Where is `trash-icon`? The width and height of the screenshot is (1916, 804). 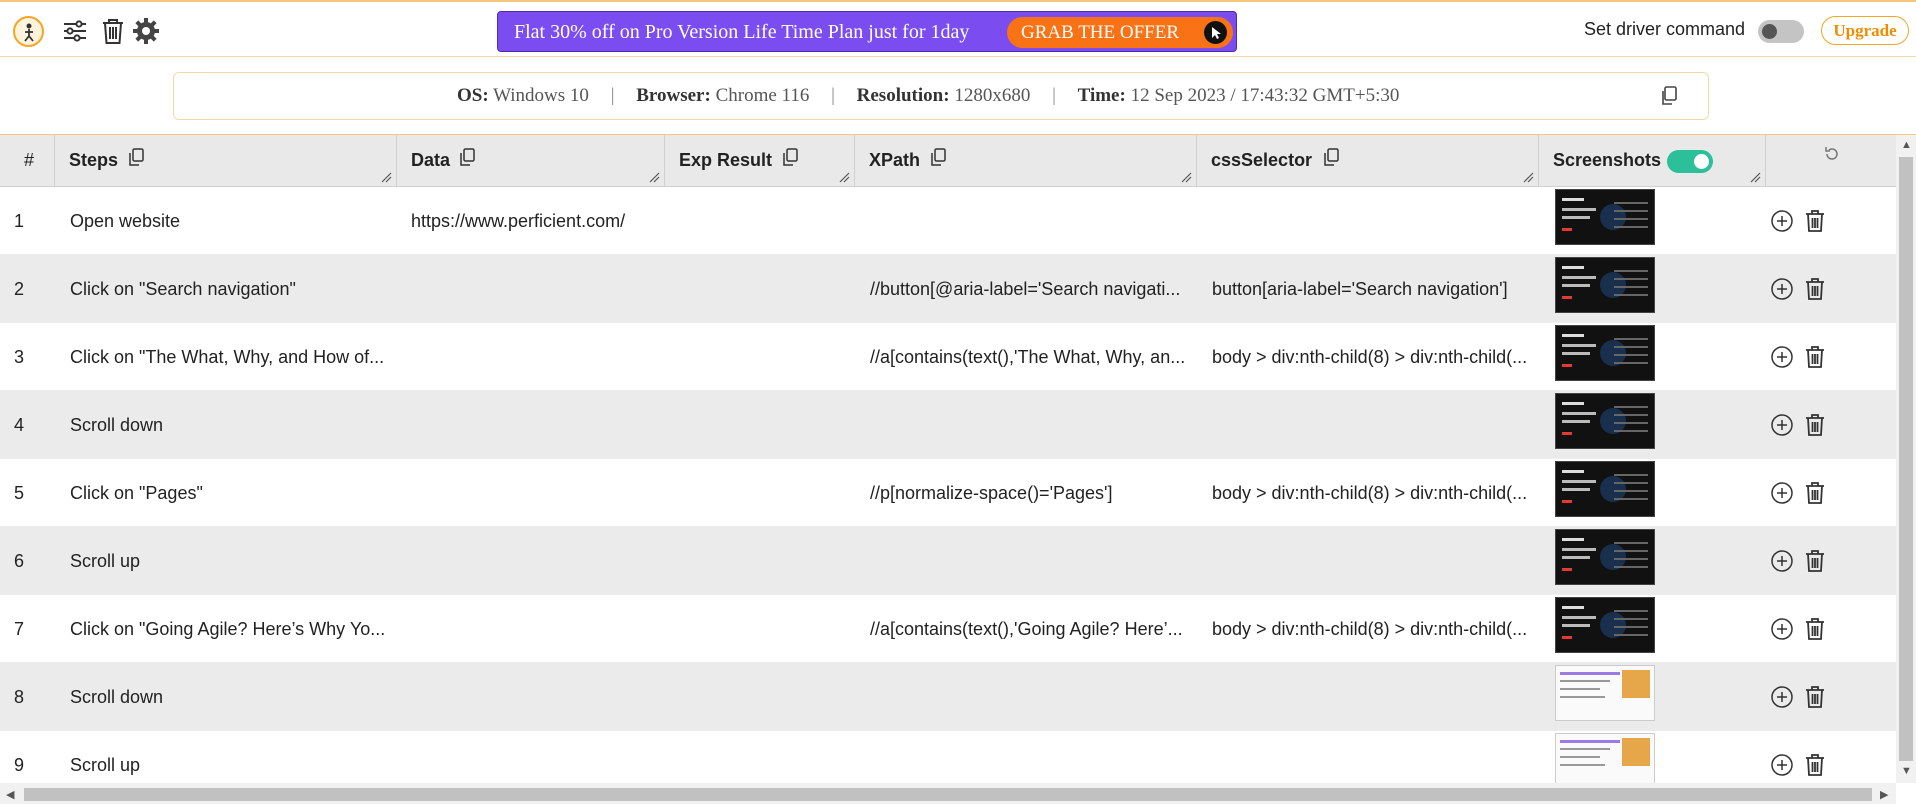
trash-icon is located at coordinates (113, 31).